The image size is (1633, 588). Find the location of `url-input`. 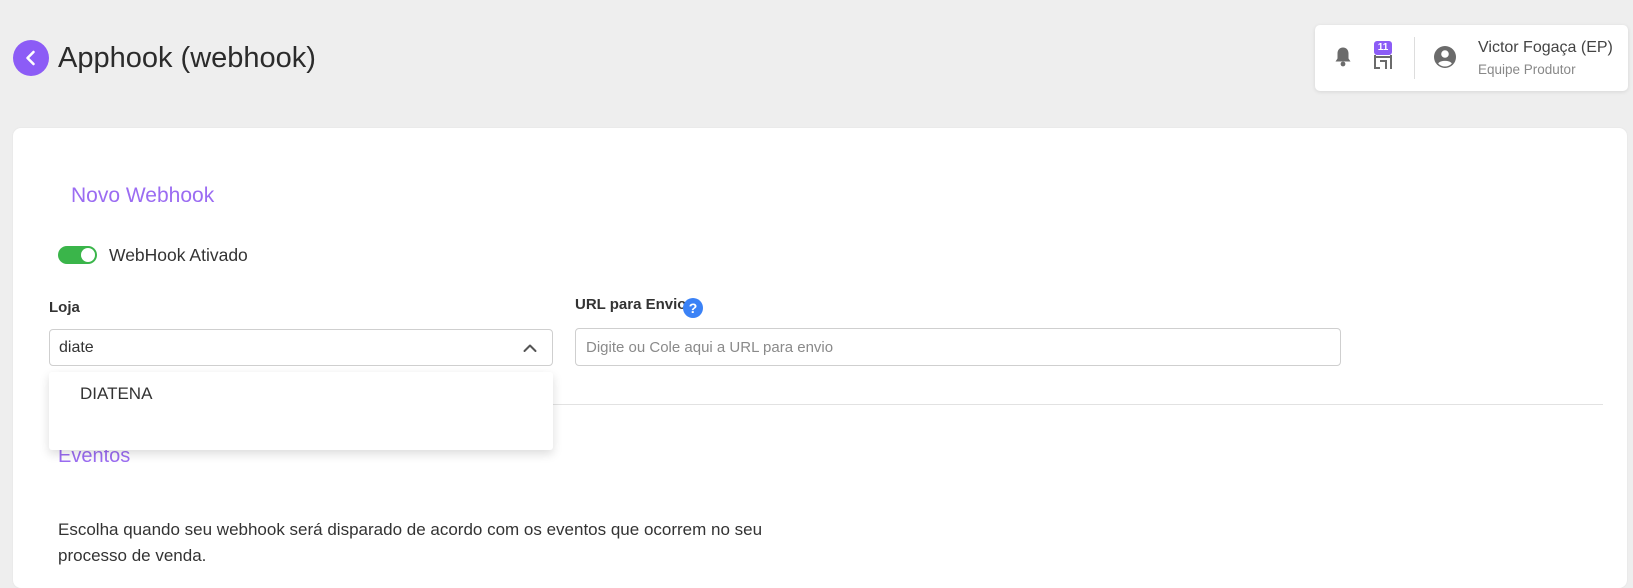

url-input is located at coordinates (958, 347).